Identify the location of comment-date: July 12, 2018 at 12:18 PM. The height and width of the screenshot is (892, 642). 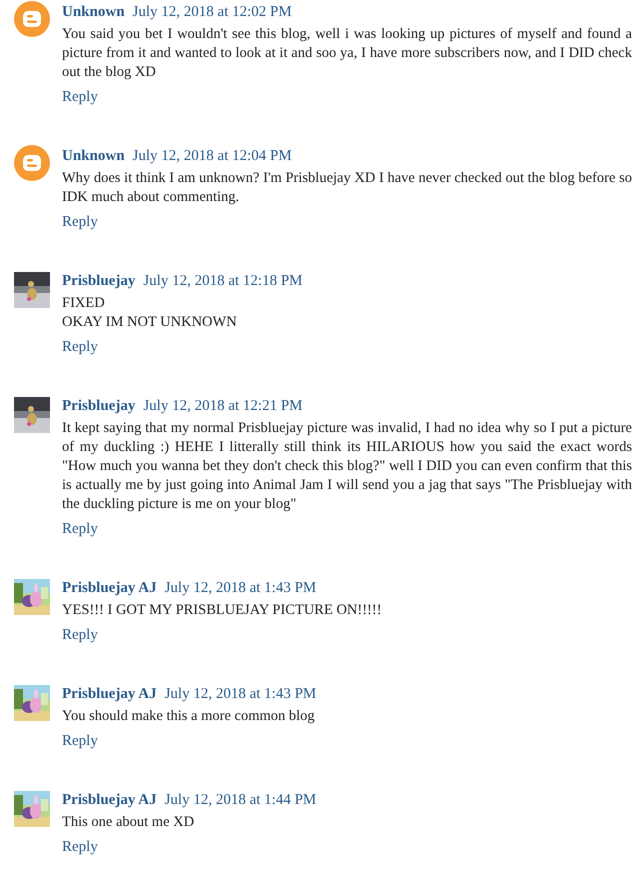
(223, 281).